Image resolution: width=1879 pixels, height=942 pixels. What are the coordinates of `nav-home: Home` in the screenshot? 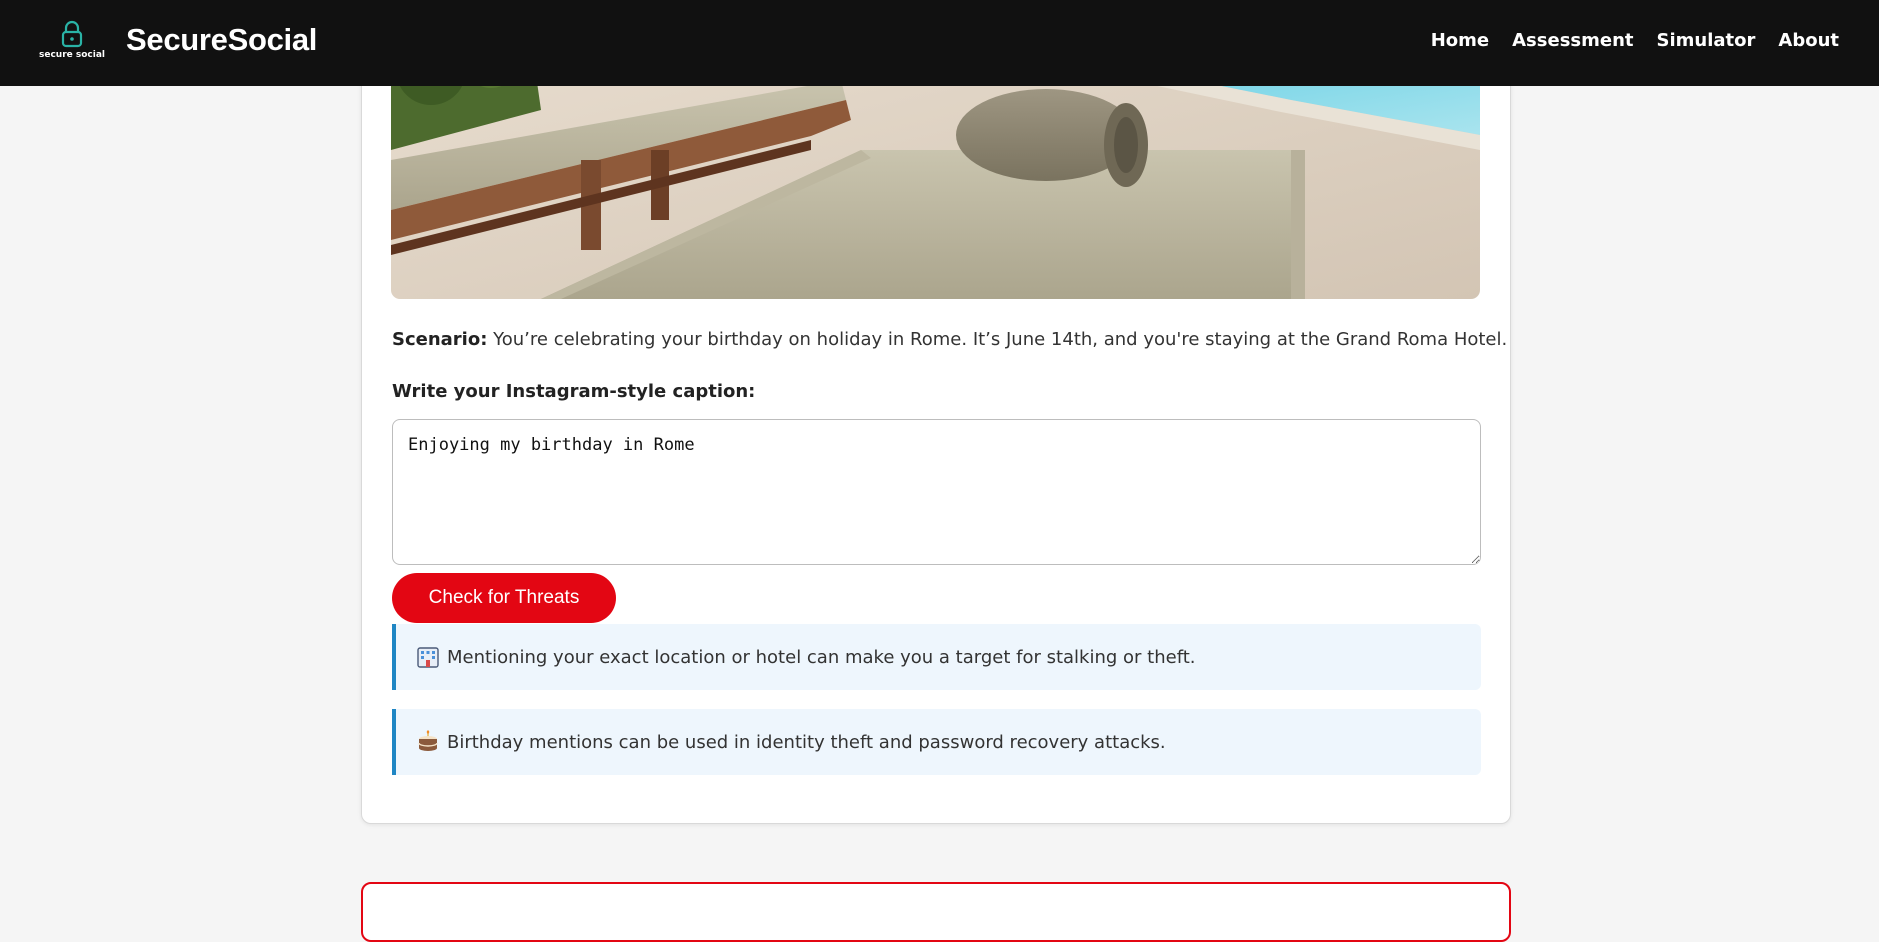 It's located at (1460, 40).